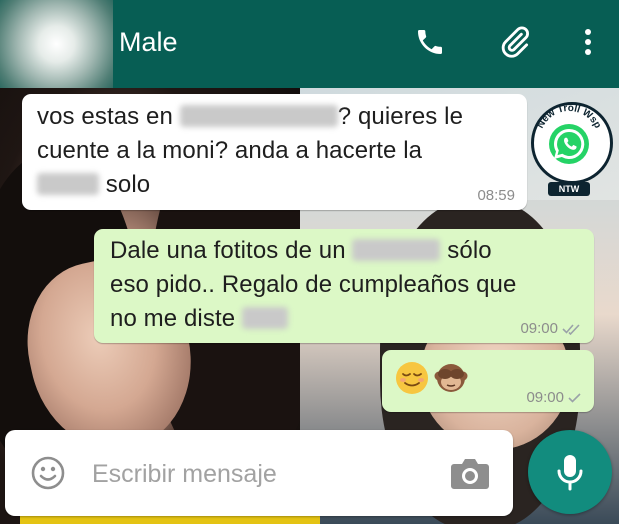  What do you see at coordinates (571, 329) in the screenshot?
I see `double-check-icon` at bounding box center [571, 329].